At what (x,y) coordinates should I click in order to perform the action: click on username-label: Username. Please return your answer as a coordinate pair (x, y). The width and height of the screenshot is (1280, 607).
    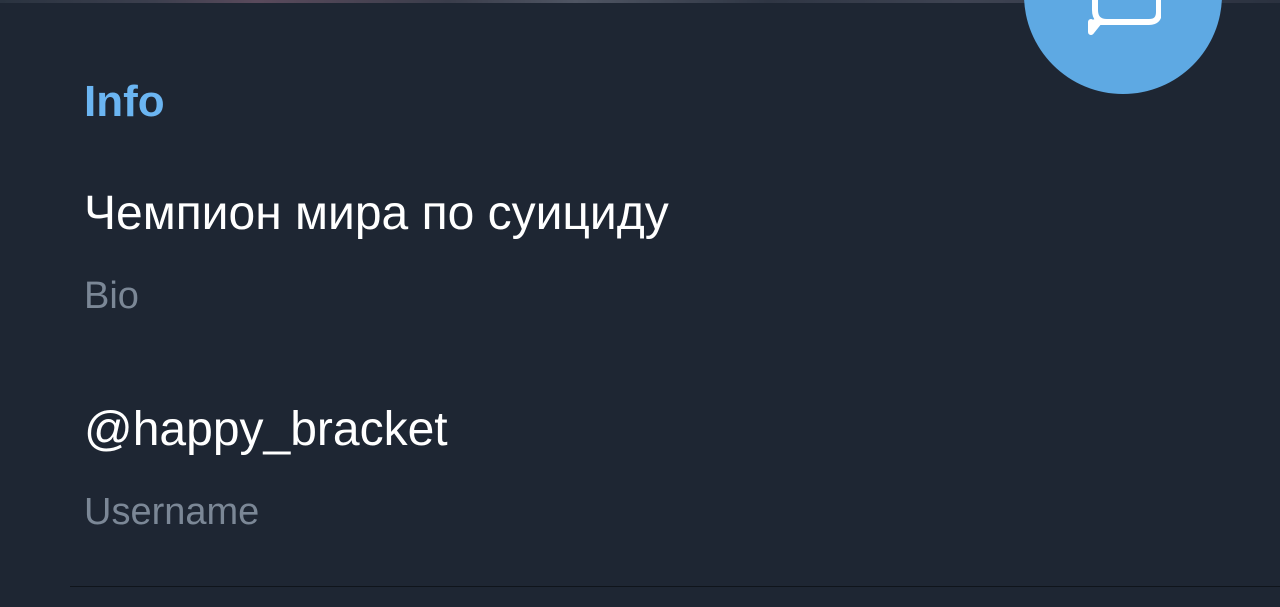
    Looking at the image, I should click on (172, 512).